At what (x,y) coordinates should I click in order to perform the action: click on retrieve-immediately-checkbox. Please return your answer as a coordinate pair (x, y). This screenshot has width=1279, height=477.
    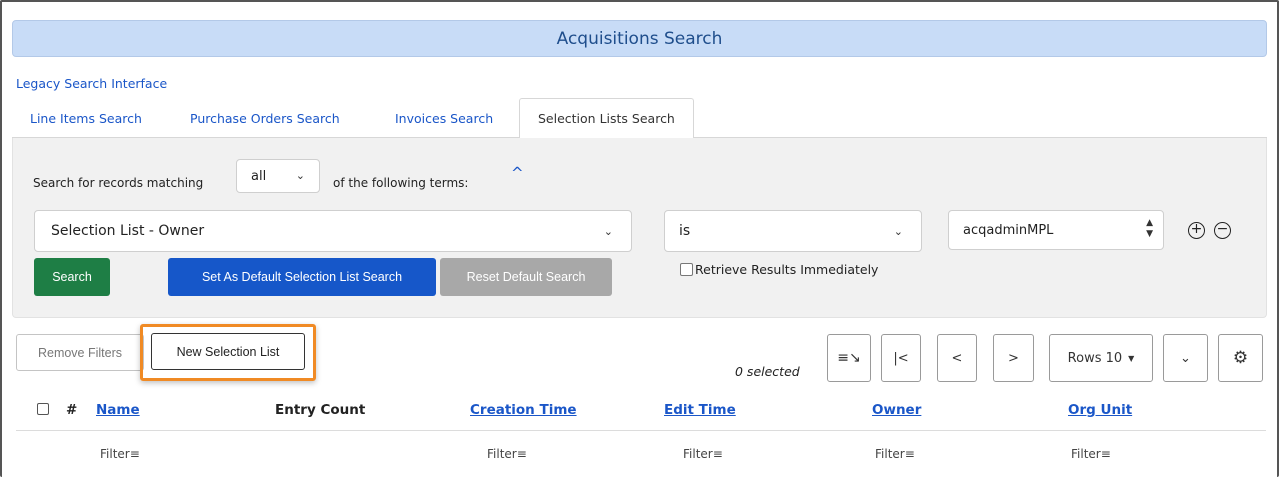
    Looking at the image, I should click on (686, 269).